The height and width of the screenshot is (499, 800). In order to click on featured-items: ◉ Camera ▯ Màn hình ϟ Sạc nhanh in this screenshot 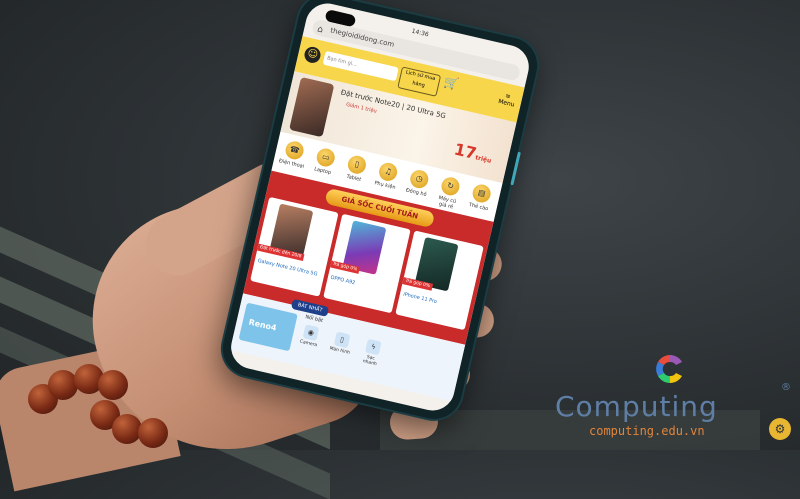, I will do `click(341, 345)`.